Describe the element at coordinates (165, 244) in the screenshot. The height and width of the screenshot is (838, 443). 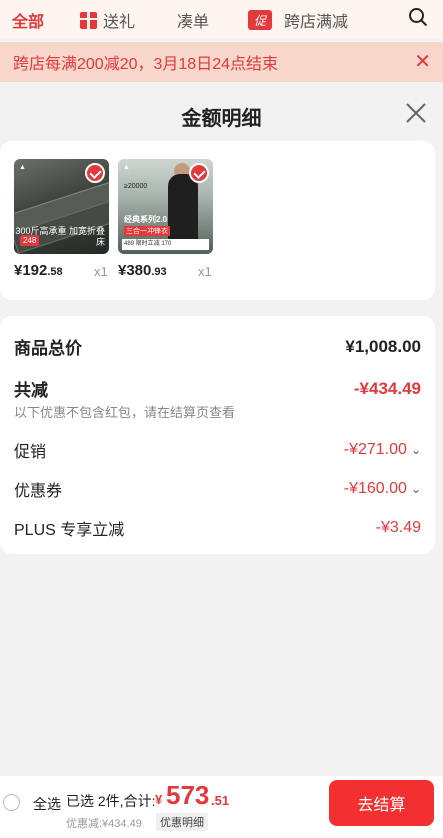
I see `image-caption: 489 限时立减 170` at that location.